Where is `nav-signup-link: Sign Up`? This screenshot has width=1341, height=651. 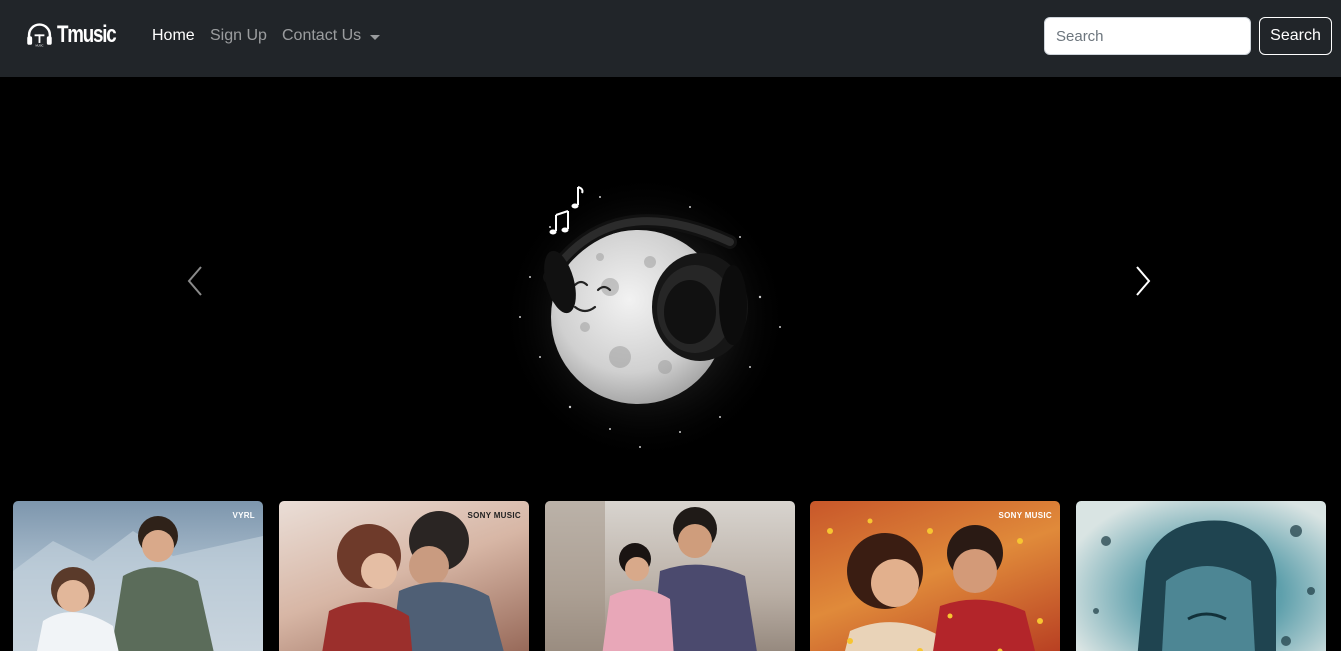
nav-signup-link: Sign Up is located at coordinates (238, 36).